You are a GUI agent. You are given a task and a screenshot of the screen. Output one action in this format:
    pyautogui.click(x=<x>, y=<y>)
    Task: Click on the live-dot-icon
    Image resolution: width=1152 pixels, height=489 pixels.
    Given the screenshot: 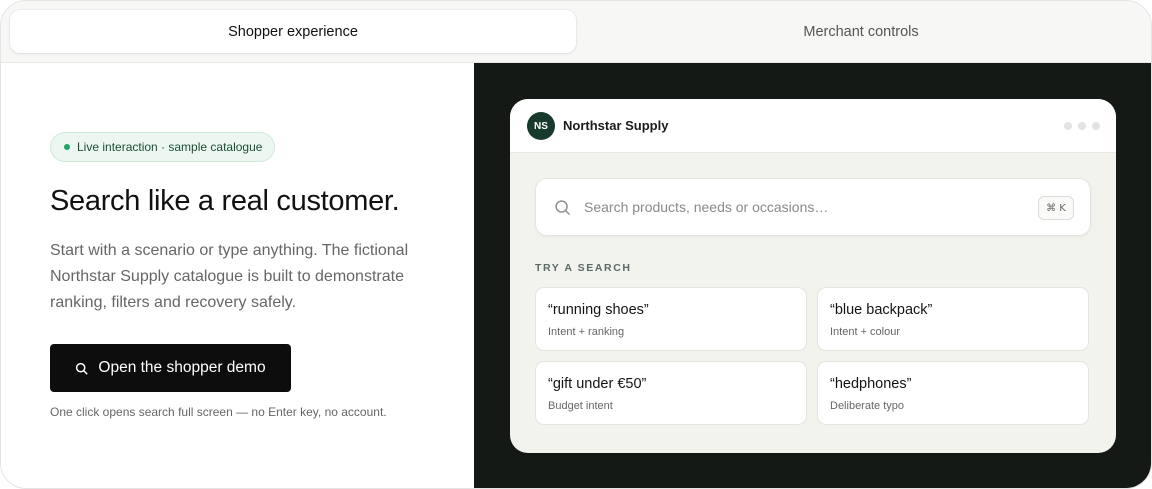 What is the action you would take?
    pyautogui.click(x=67, y=147)
    